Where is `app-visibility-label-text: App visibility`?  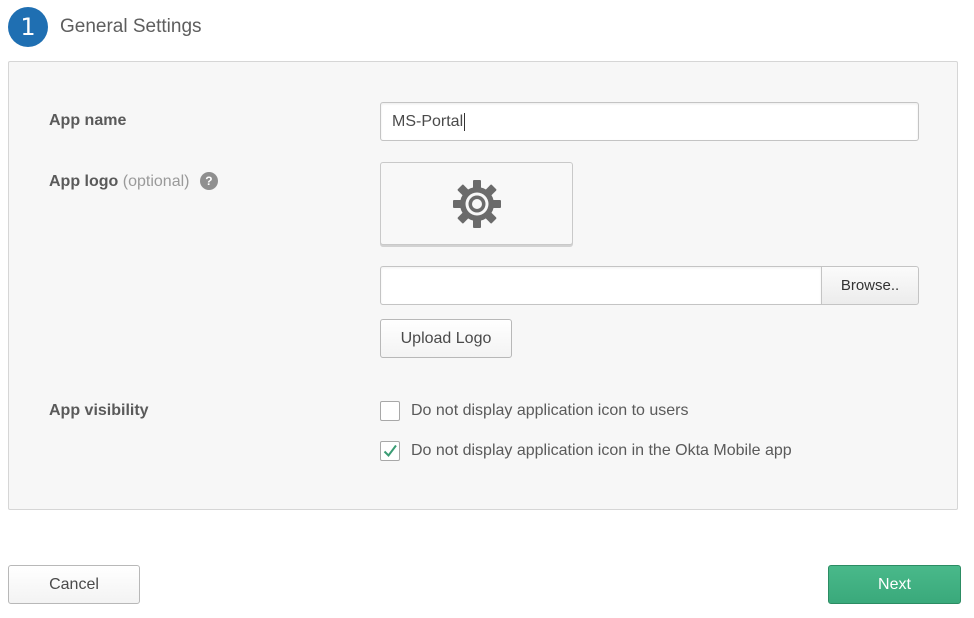 app-visibility-label-text: App visibility is located at coordinates (99, 410).